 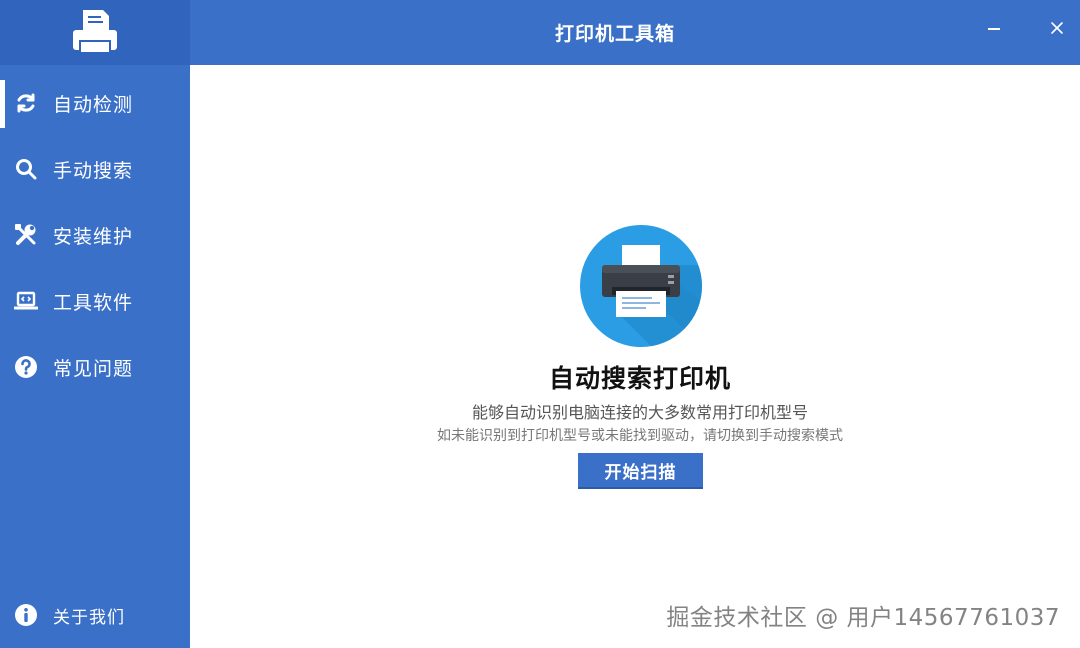 What do you see at coordinates (641, 286) in the screenshot?
I see `printer-hero-icon` at bounding box center [641, 286].